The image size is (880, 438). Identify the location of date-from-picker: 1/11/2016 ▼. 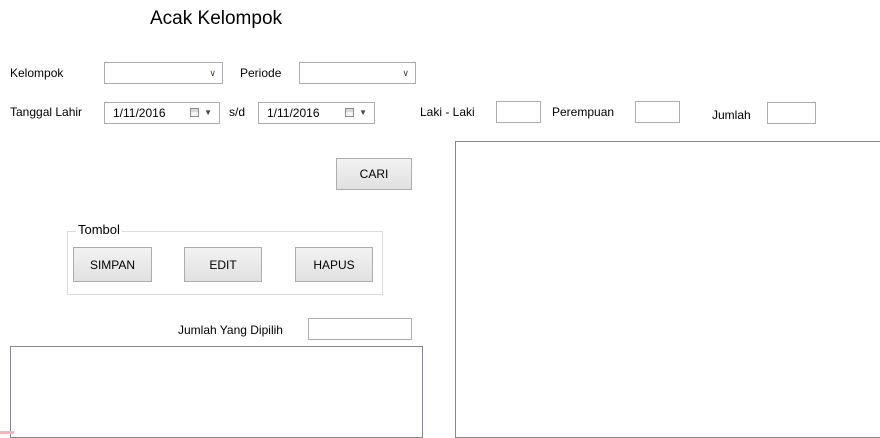
(162, 113).